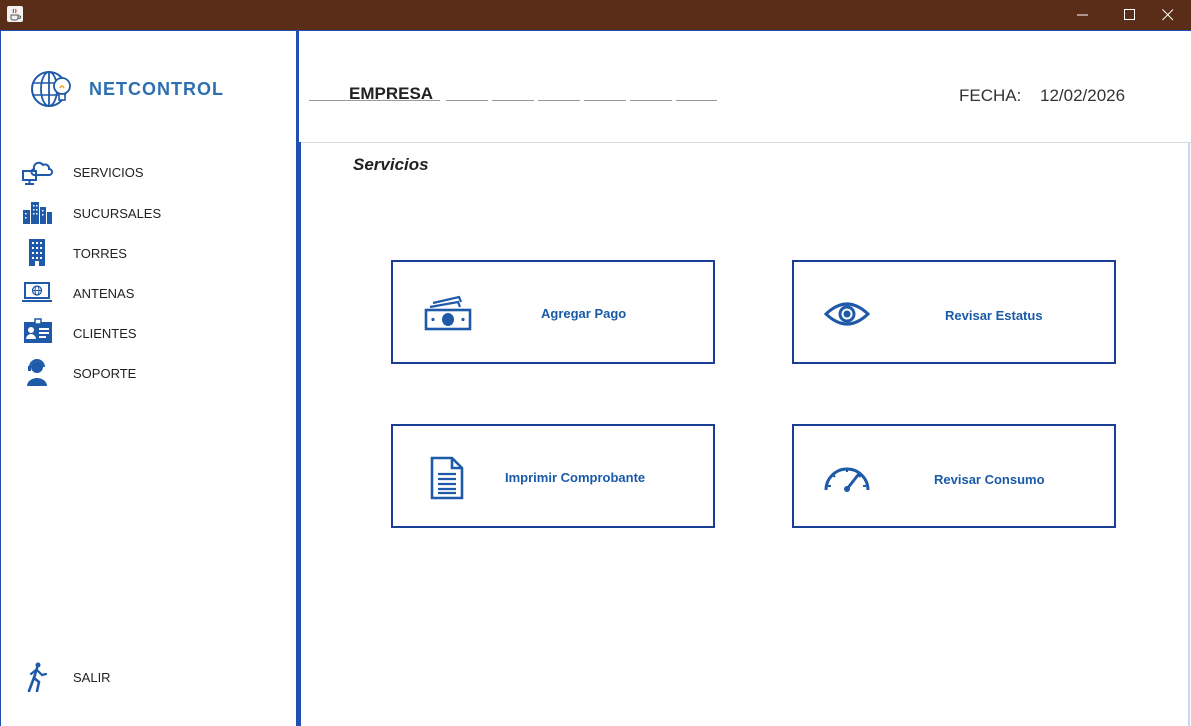 This screenshot has height=726, width=1191. I want to click on minimize-button, so click(1083, 15).